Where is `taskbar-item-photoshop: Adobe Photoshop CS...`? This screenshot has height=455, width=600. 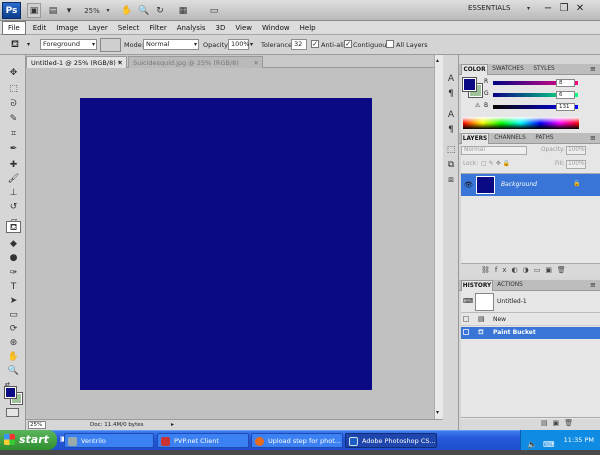
taskbar-item-photoshop: Adobe Photoshop CS... is located at coordinates (391, 440).